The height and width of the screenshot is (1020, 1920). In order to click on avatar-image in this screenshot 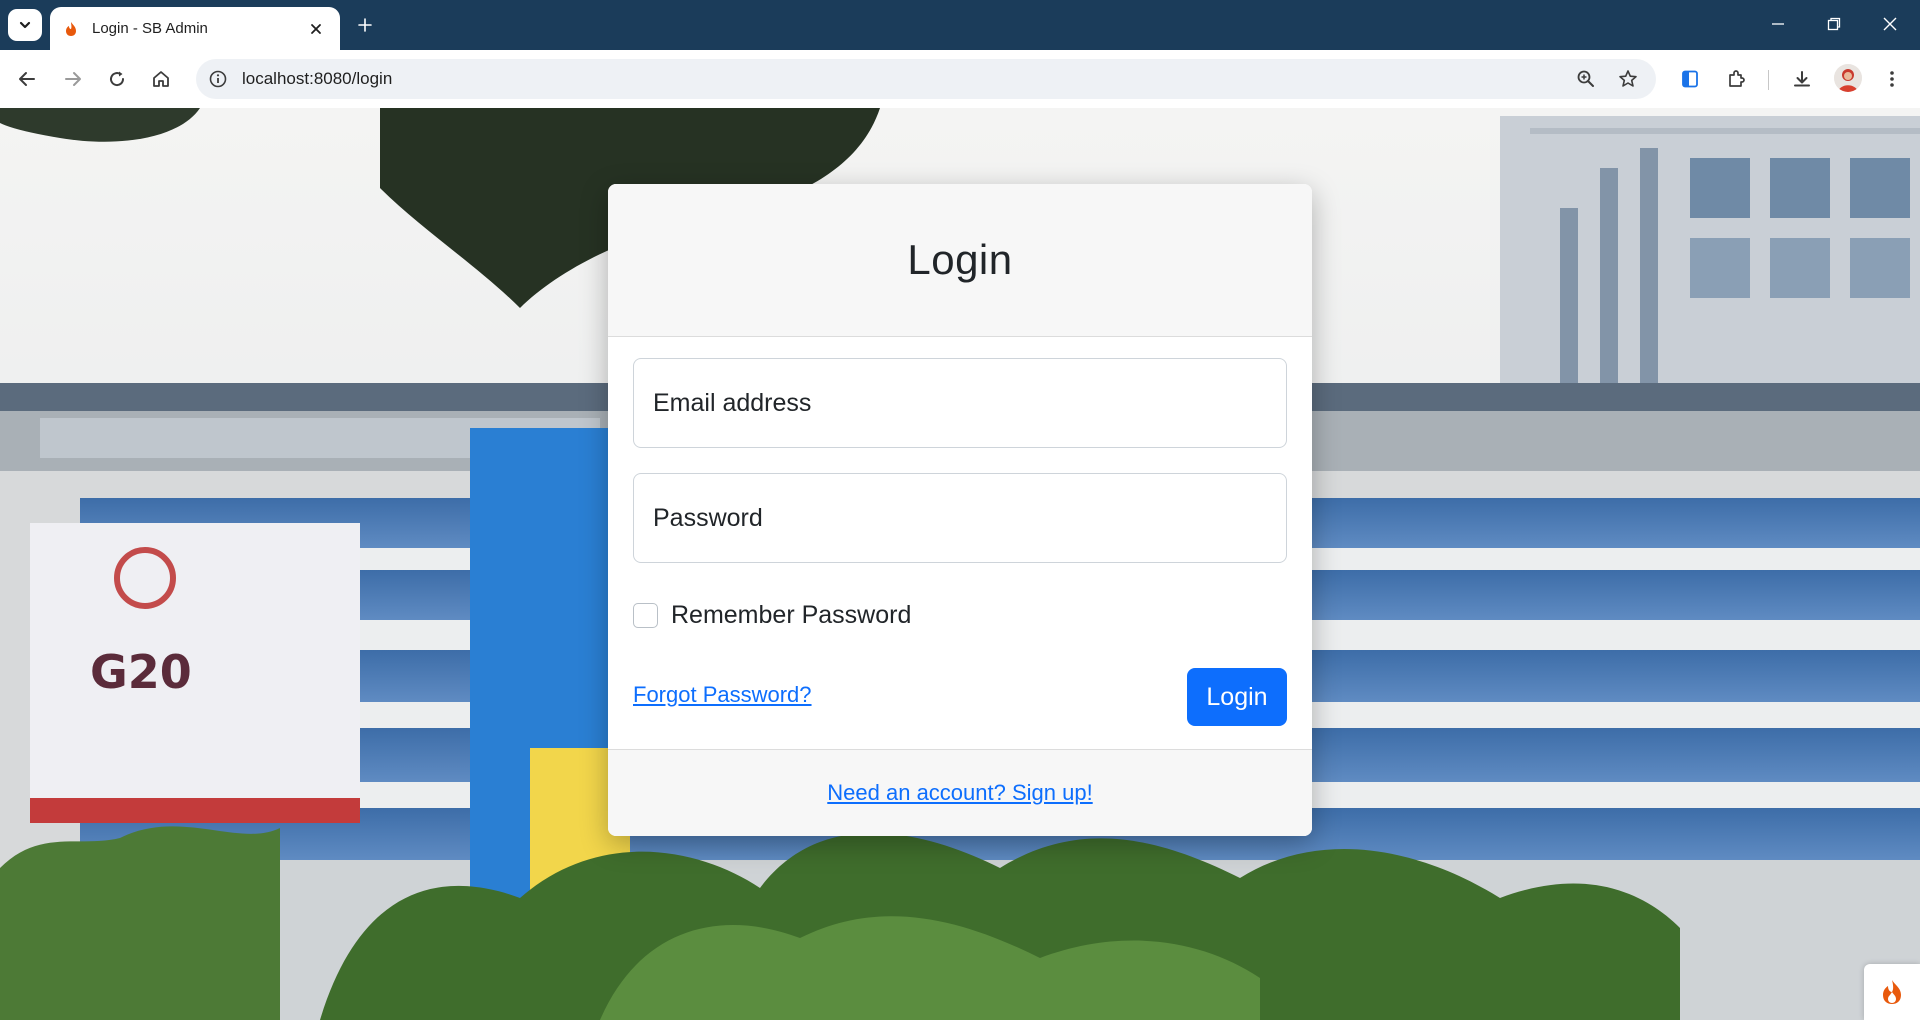, I will do `click(1848, 78)`.